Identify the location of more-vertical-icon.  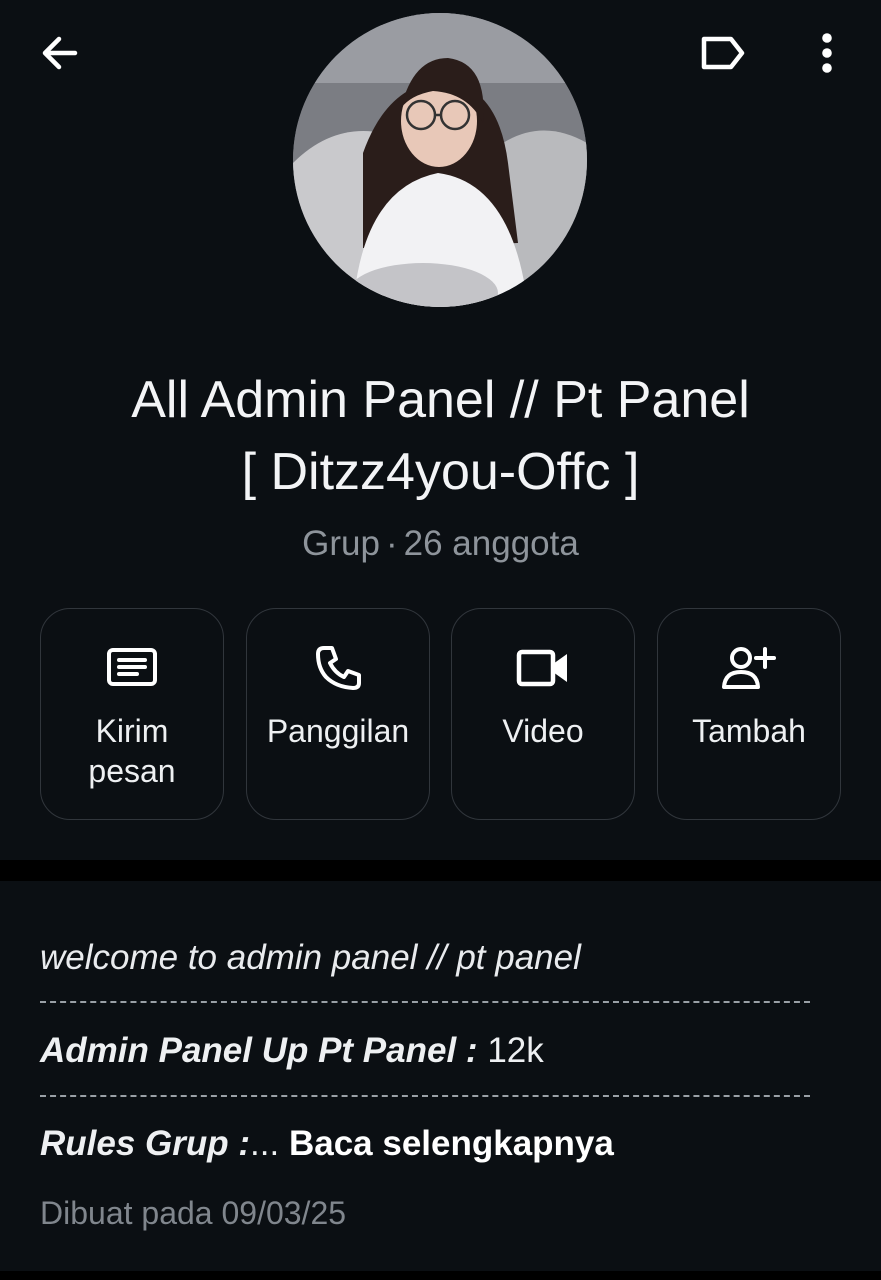
(827, 53).